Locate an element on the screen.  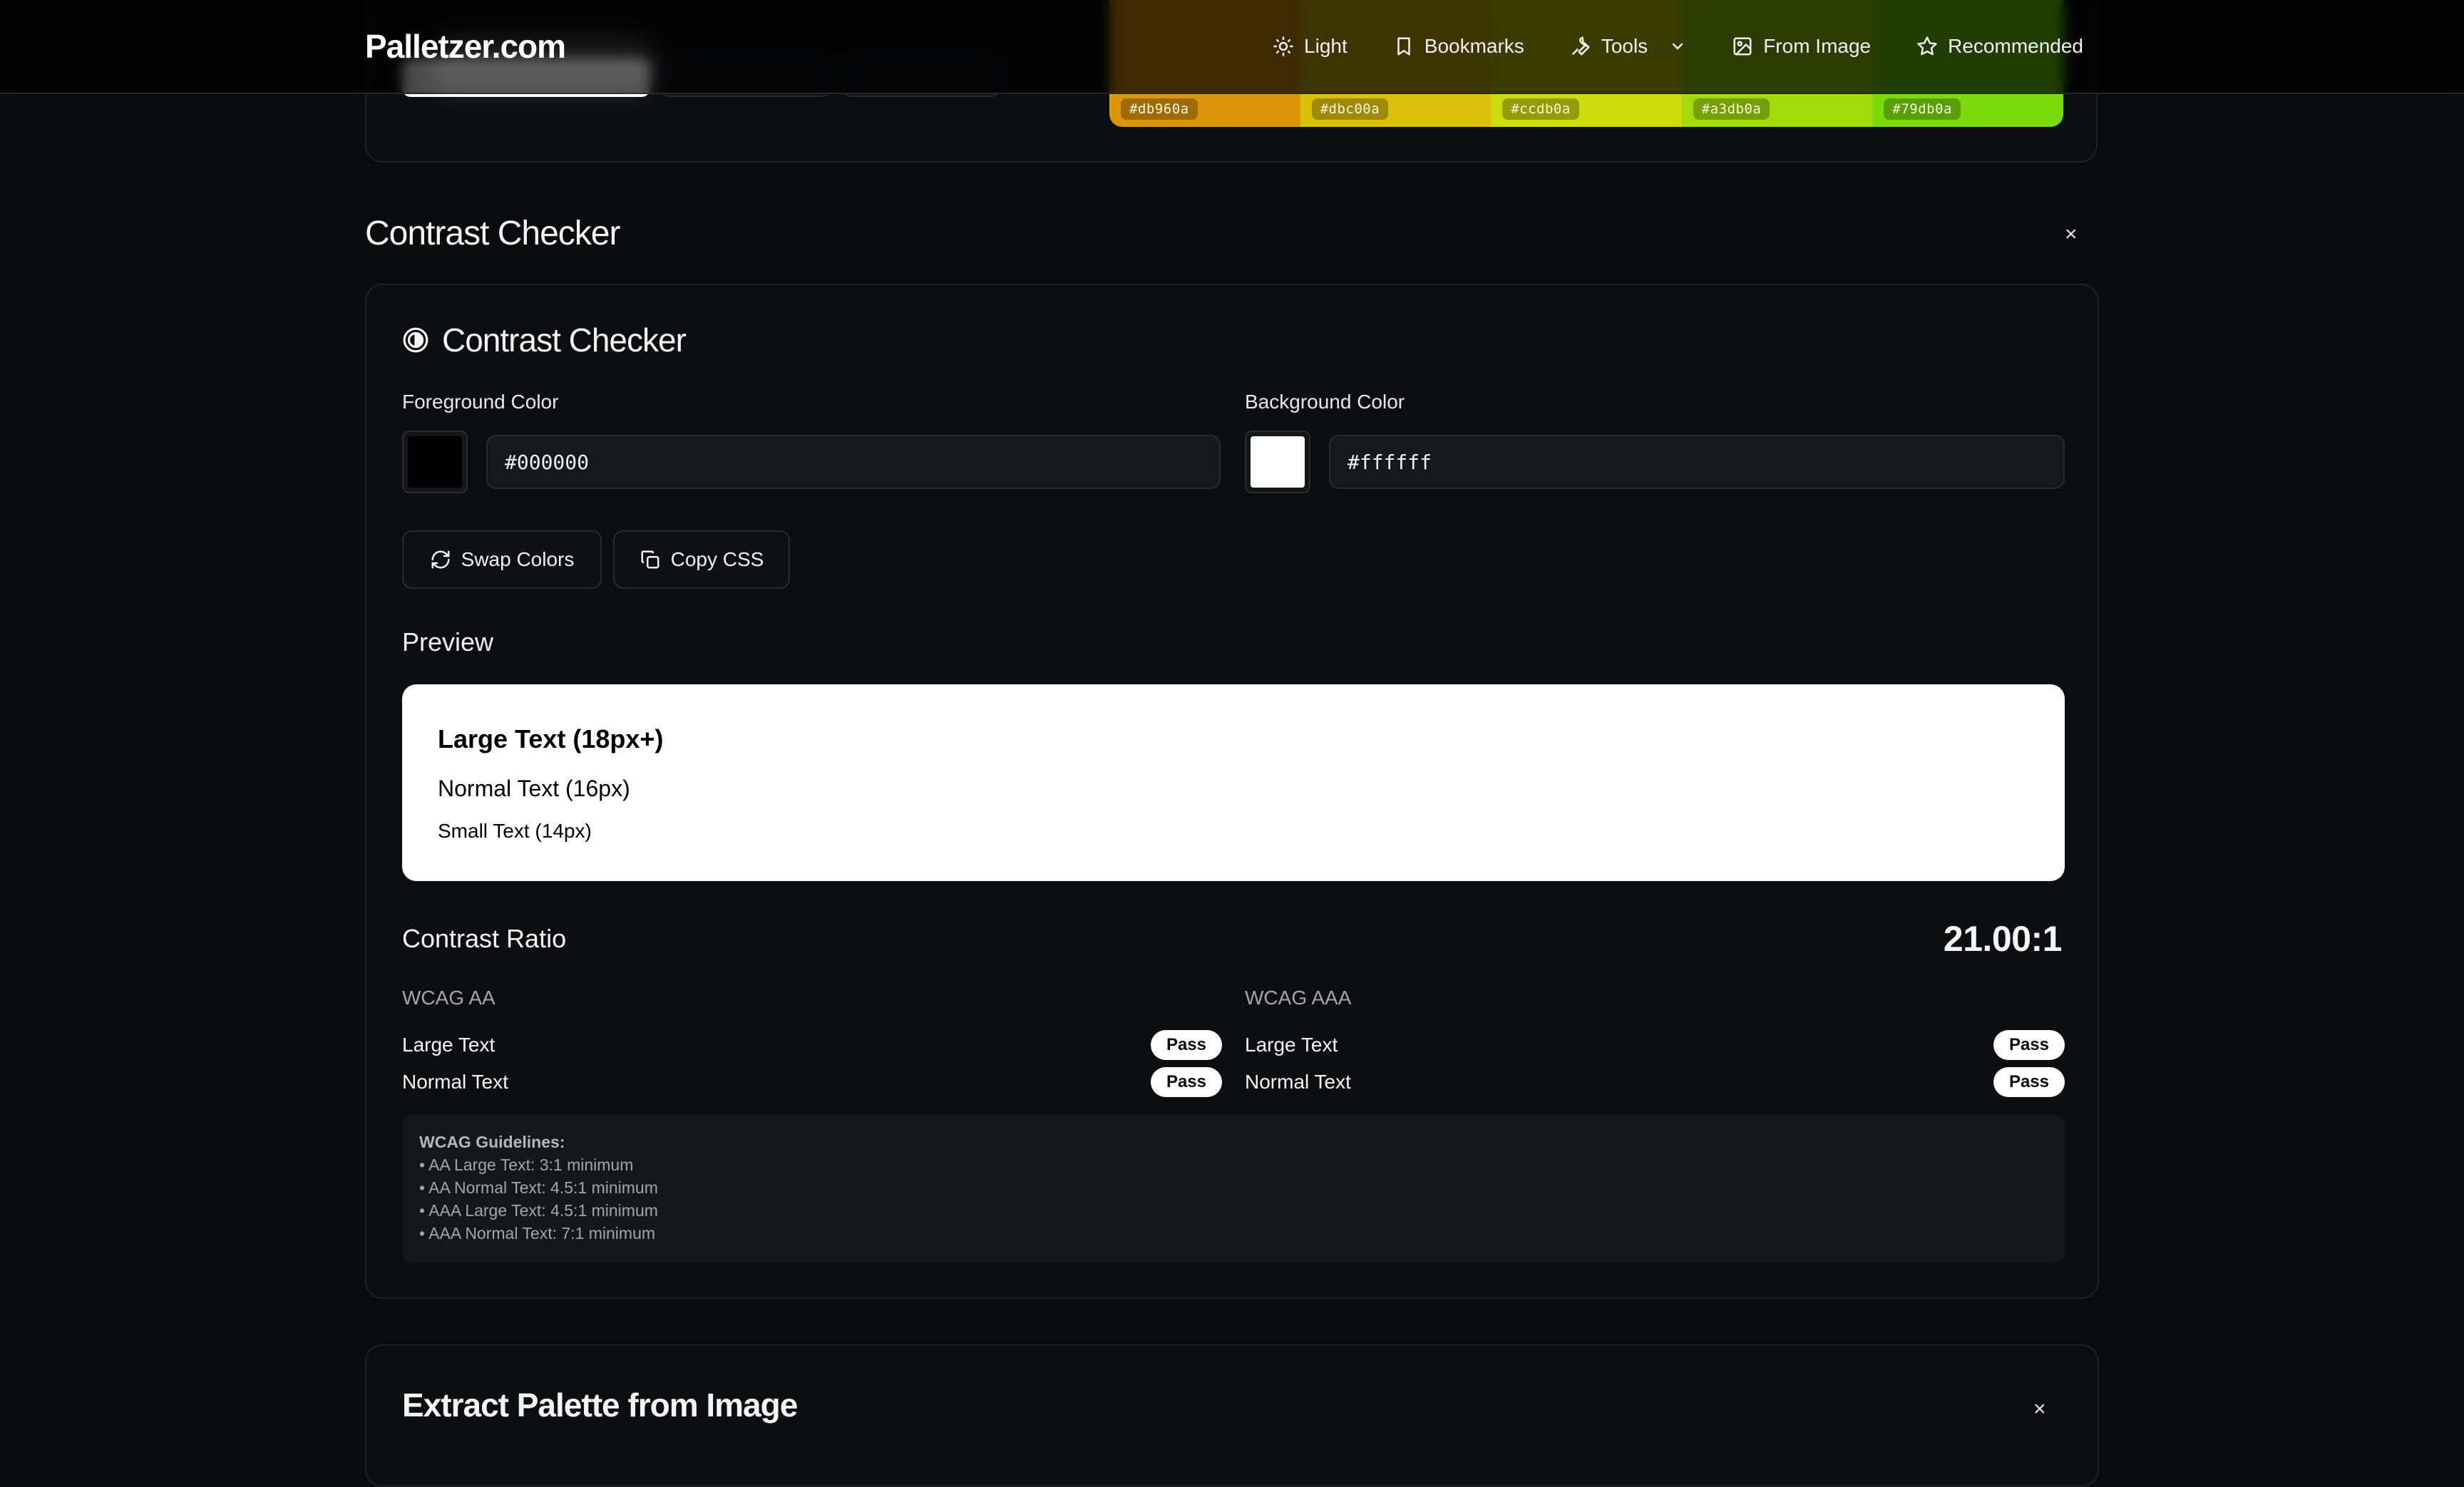
nav-light-toggle: Light is located at coordinates (1310, 46).